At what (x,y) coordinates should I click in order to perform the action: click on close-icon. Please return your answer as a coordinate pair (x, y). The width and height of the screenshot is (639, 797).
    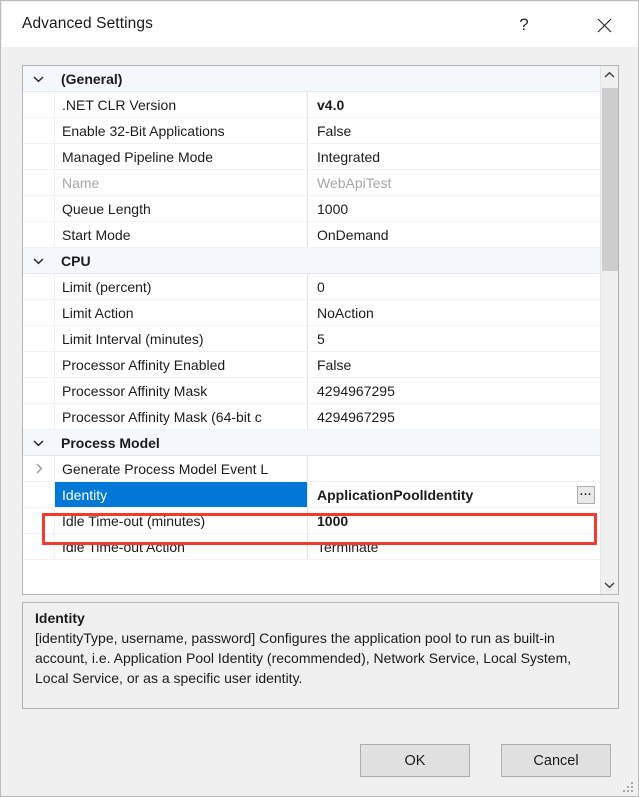
    Looking at the image, I should click on (604, 25).